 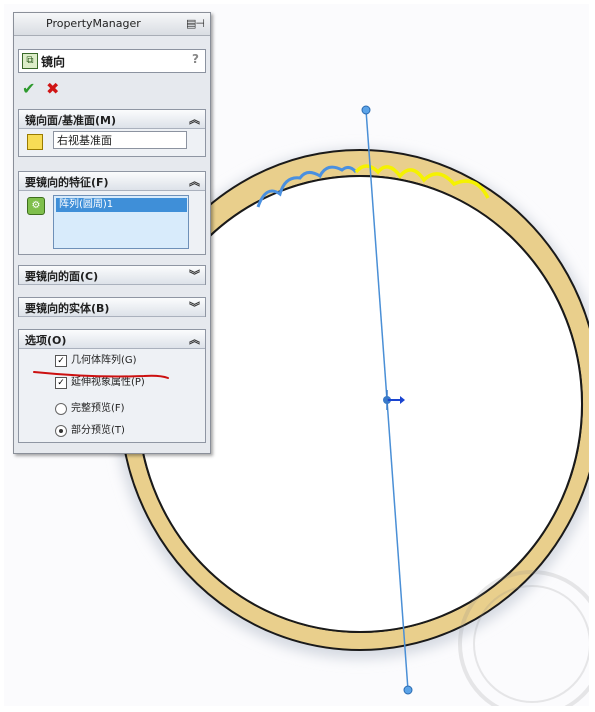 What do you see at coordinates (98, 430) in the screenshot?
I see `option-label: 部分预览(T)` at bounding box center [98, 430].